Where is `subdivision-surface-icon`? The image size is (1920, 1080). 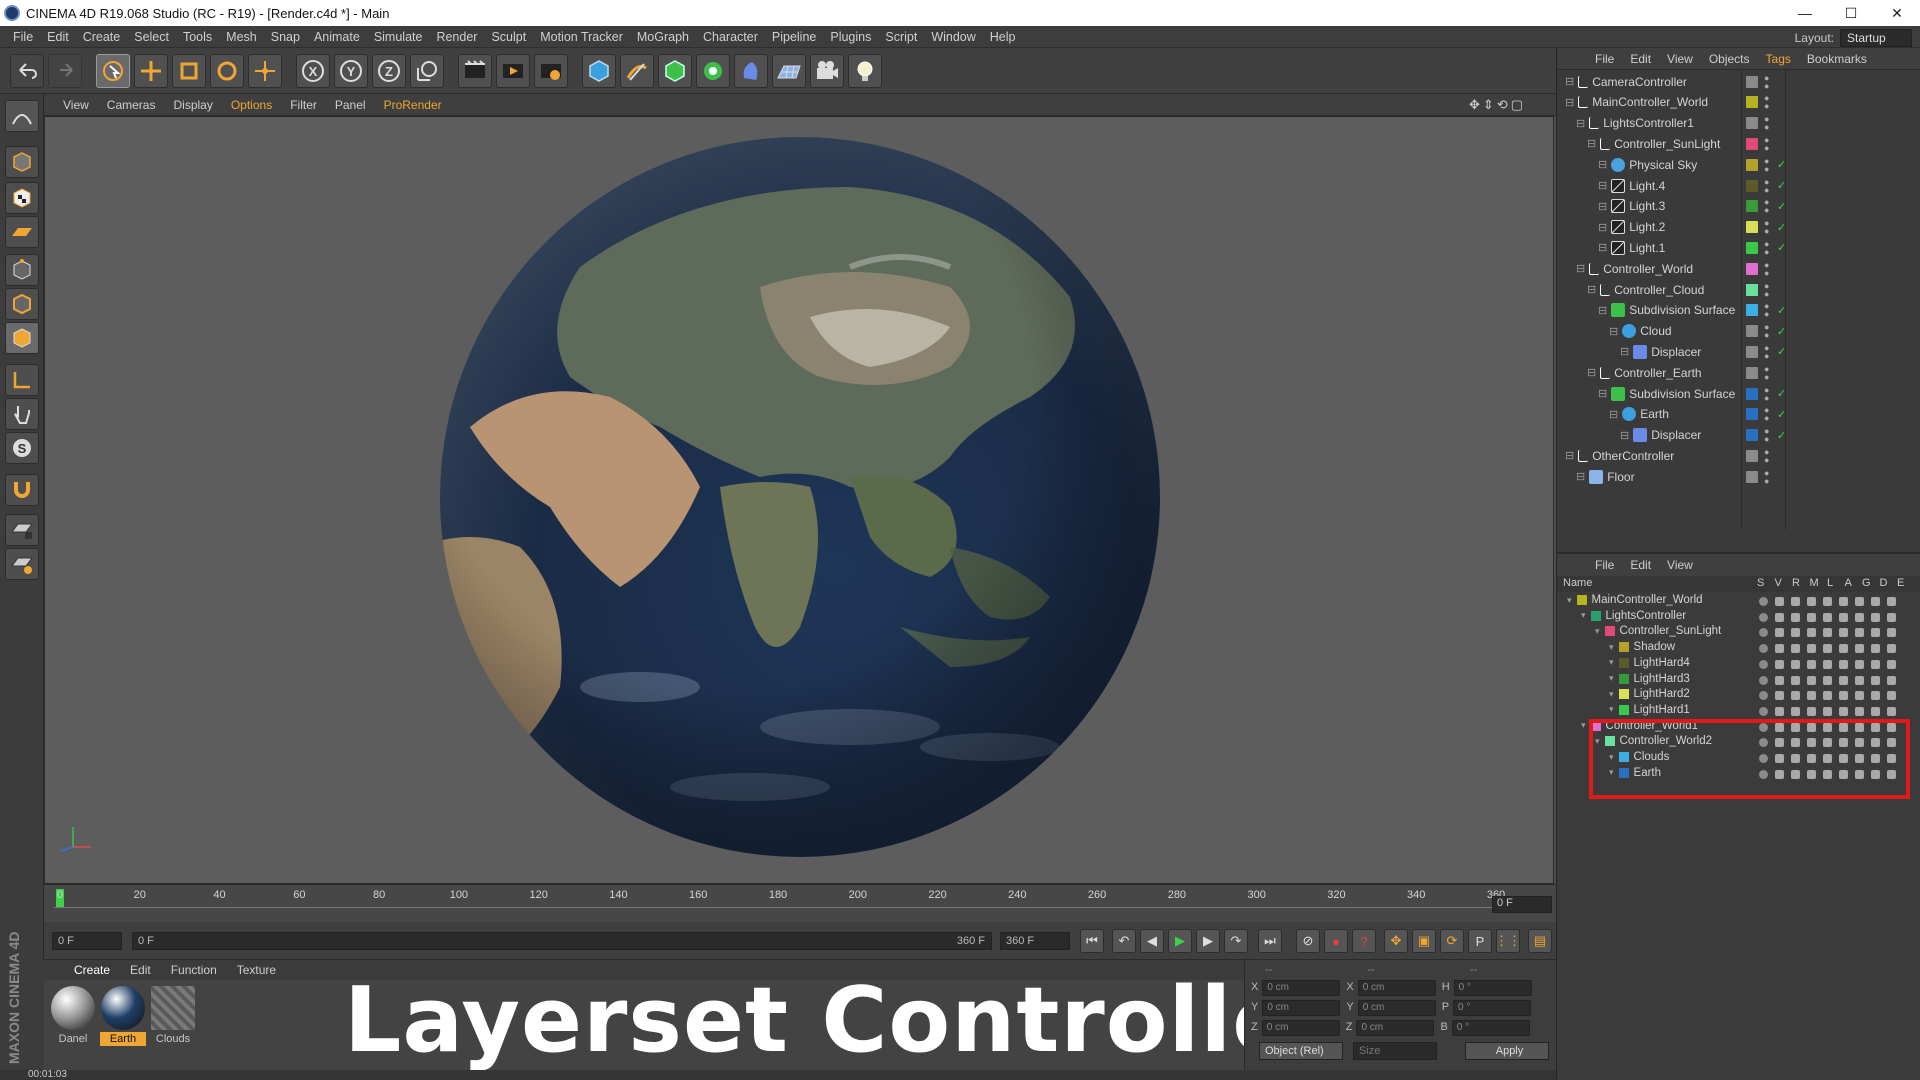
subdivision-surface-icon is located at coordinates (675, 71).